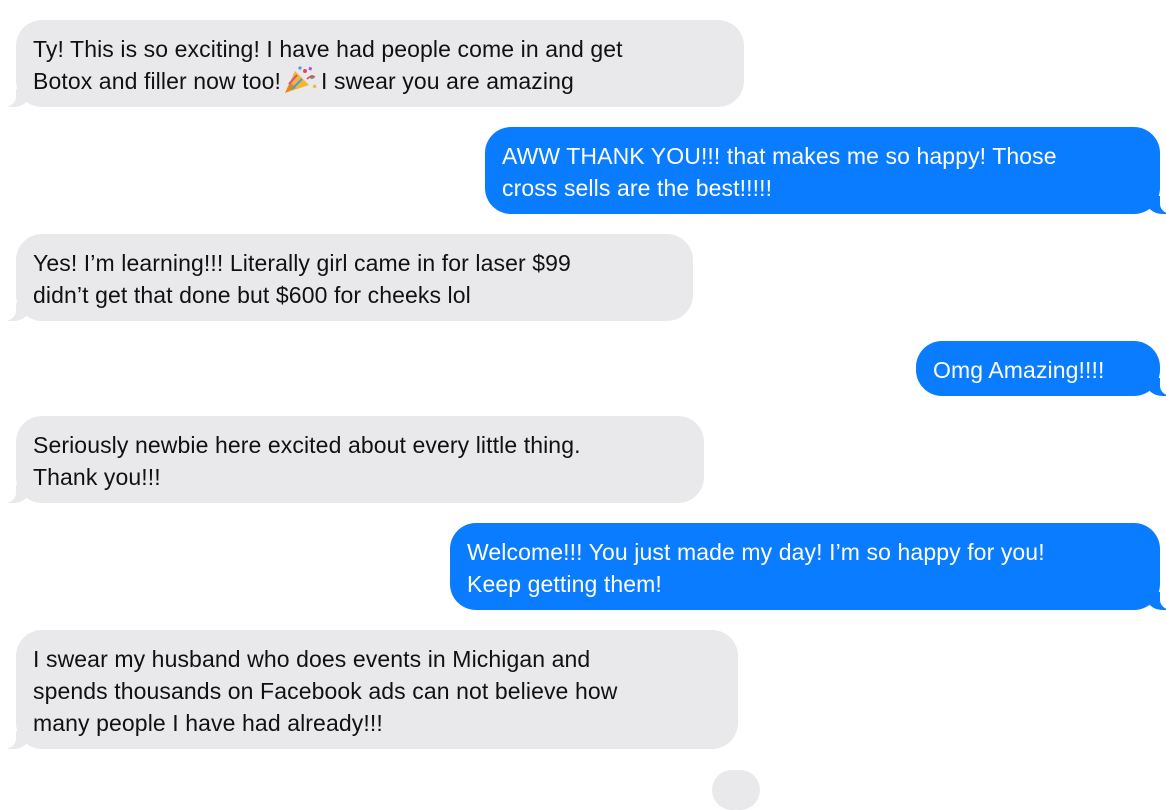 The width and height of the screenshot is (1166, 810). What do you see at coordinates (637, 188) in the screenshot?
I see `message-text-line: cross sells are the best!!!!!` at bounding box center [637, 188].